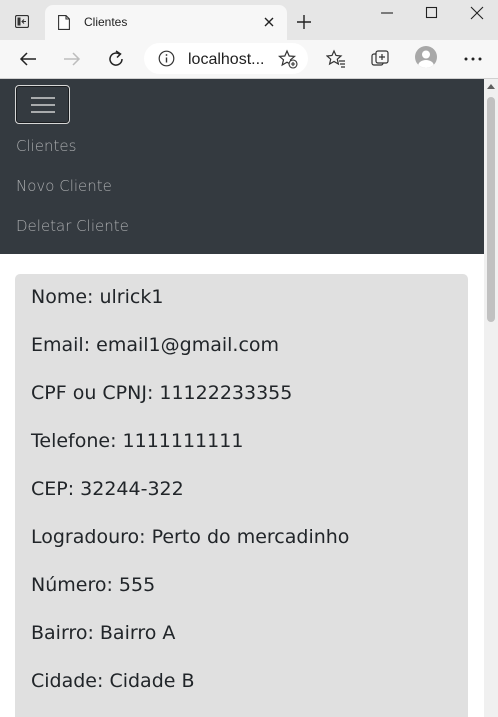  I want to click on collections-icon, so click(380, 59).